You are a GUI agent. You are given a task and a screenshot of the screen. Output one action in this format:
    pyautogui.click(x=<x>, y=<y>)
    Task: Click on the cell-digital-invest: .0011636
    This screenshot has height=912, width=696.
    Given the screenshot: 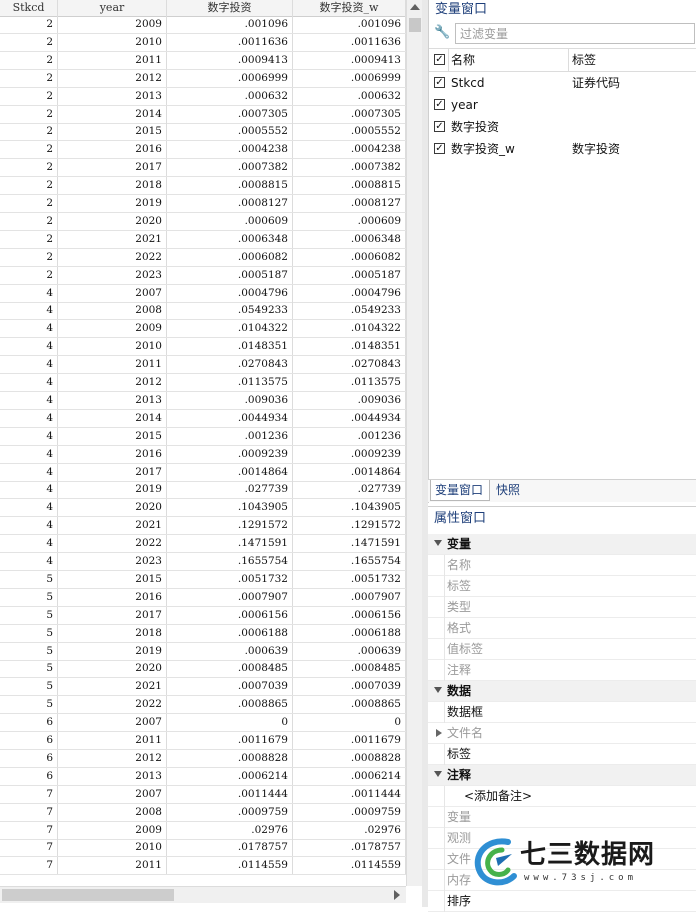 What is the action you would take?
    pyautogui.click(x=230, y=42)
    